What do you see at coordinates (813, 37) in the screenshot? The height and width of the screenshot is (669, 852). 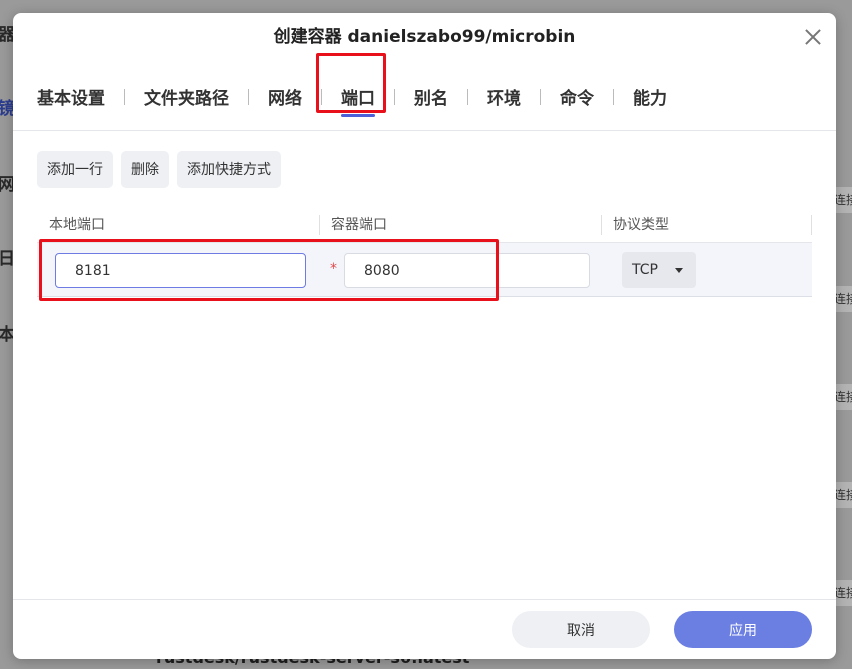 I see `close-icon` at bounding box center [813, 37].